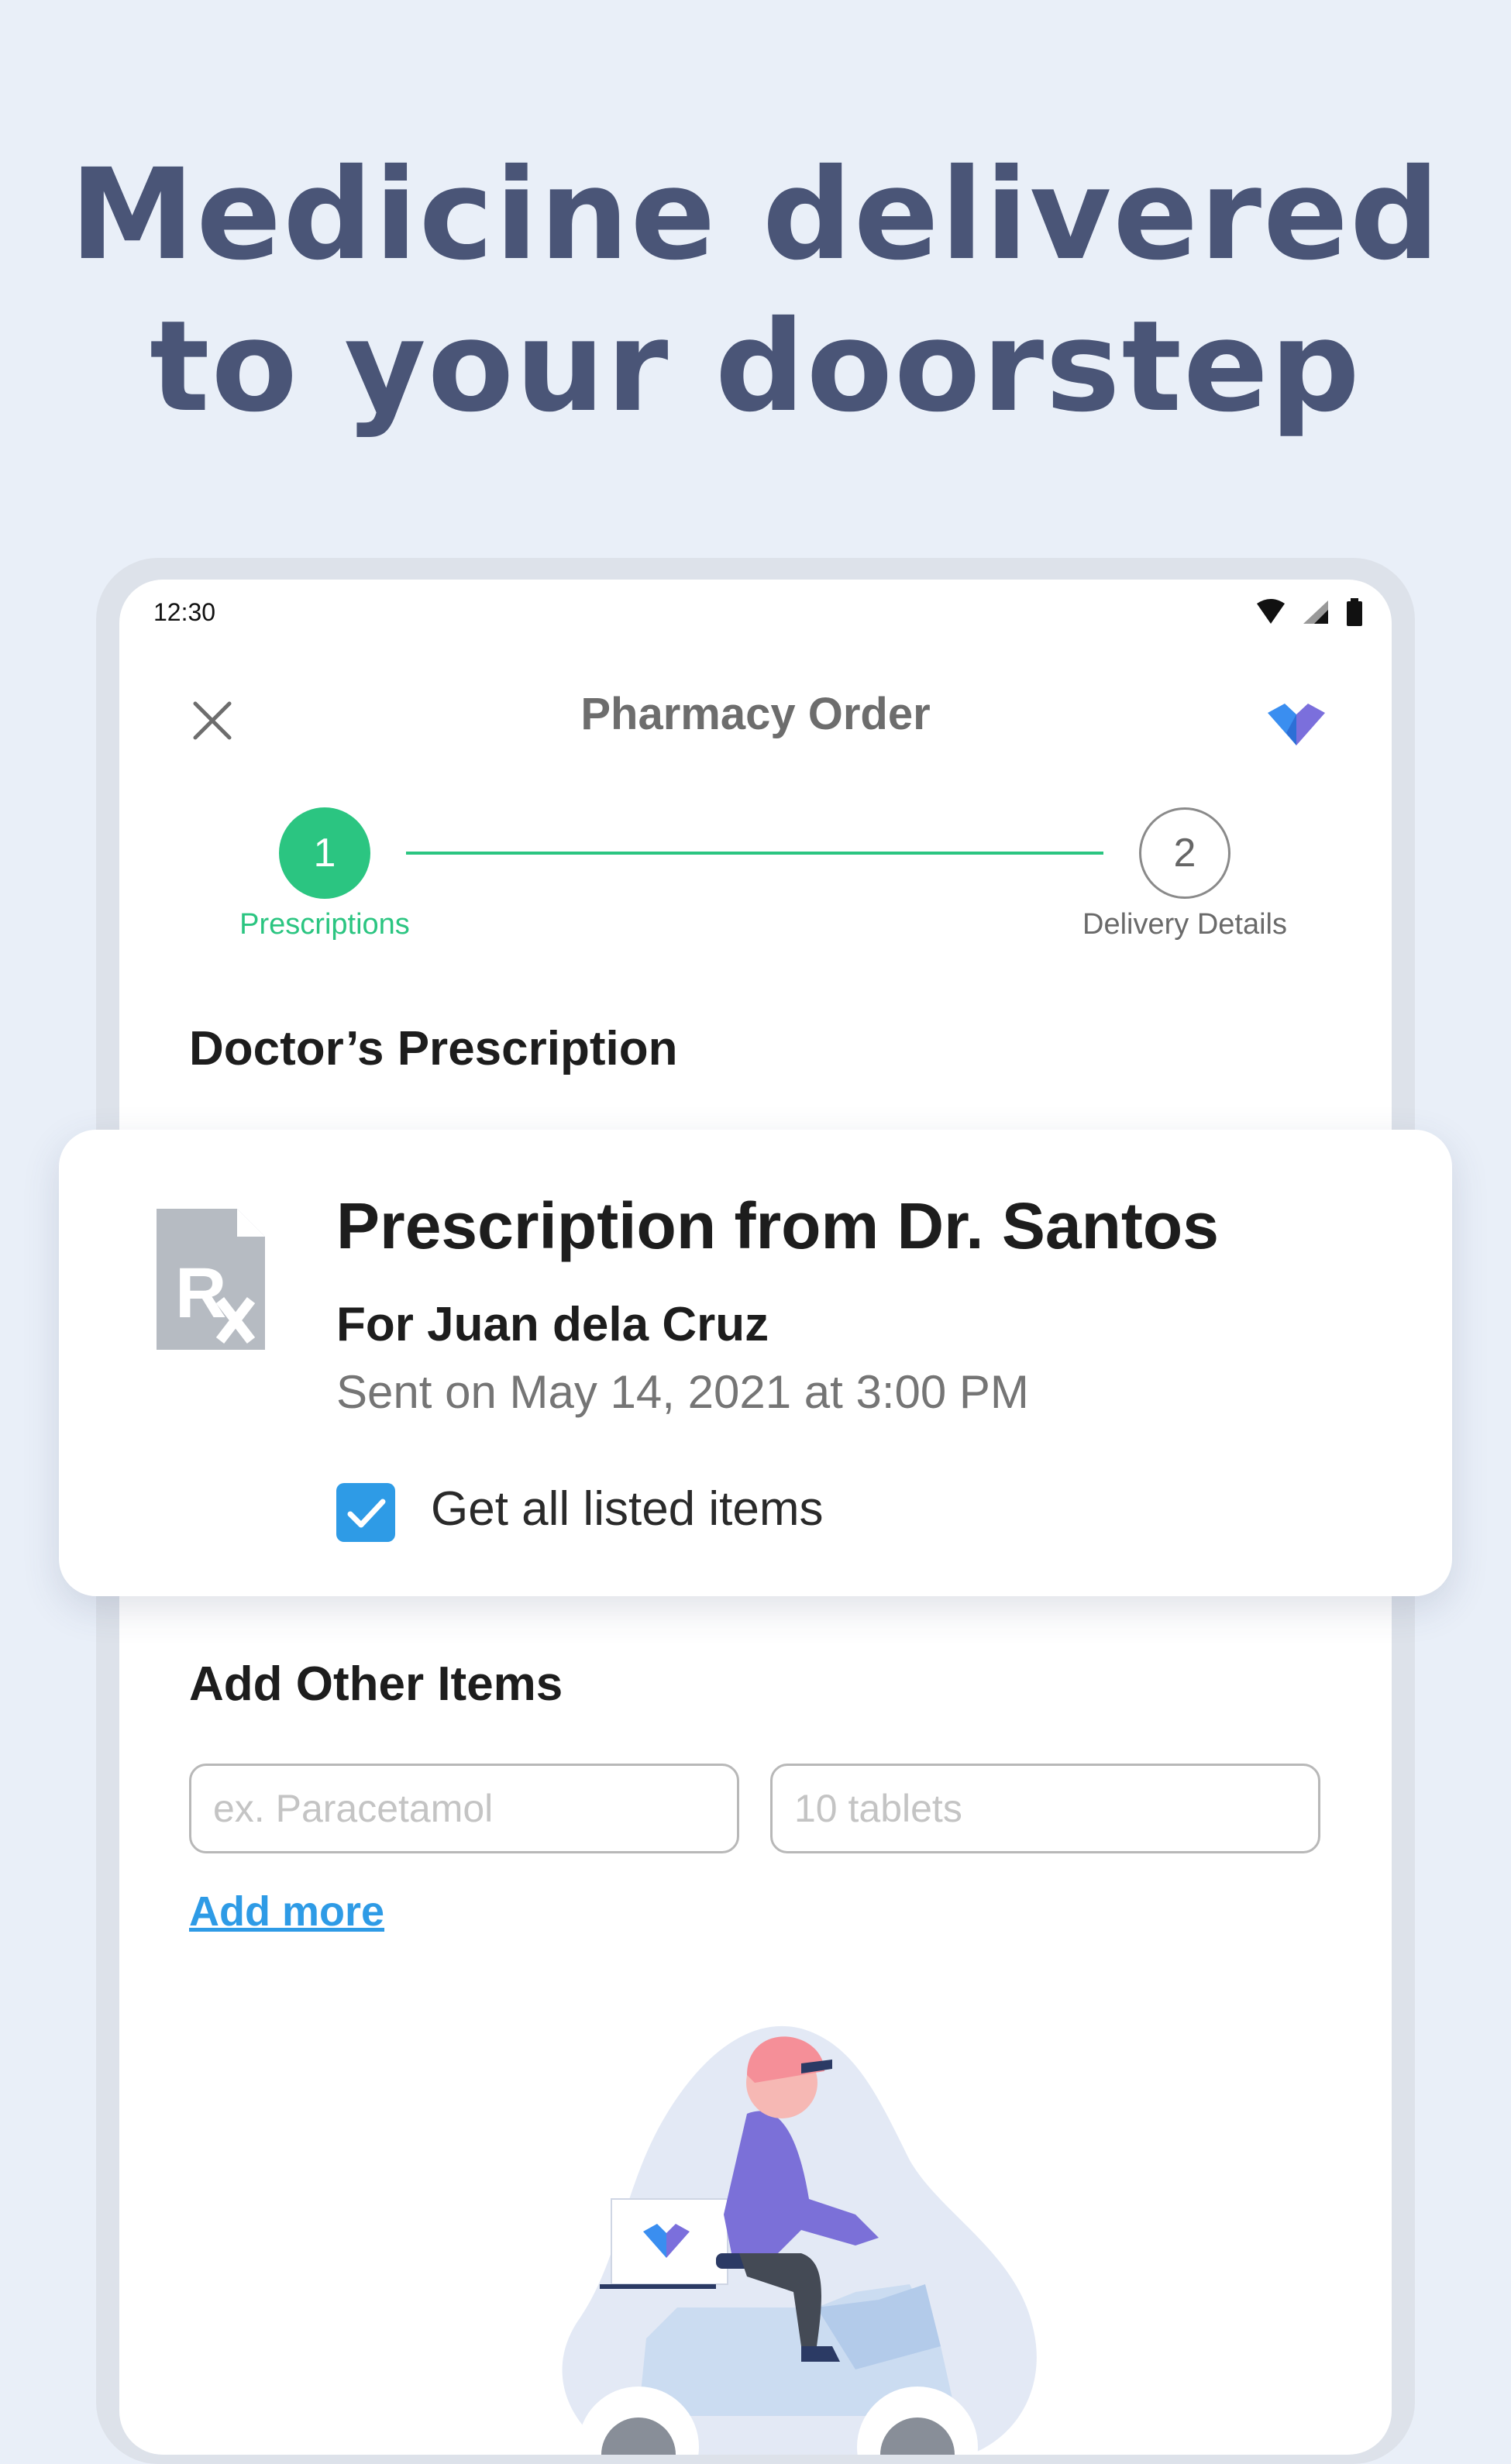 This screenshot has height=2464, width=1511. What do you see at coordinates (1354, 612) in the screenshot?
I see `battery-icon` at bounding box center [1354, 612].